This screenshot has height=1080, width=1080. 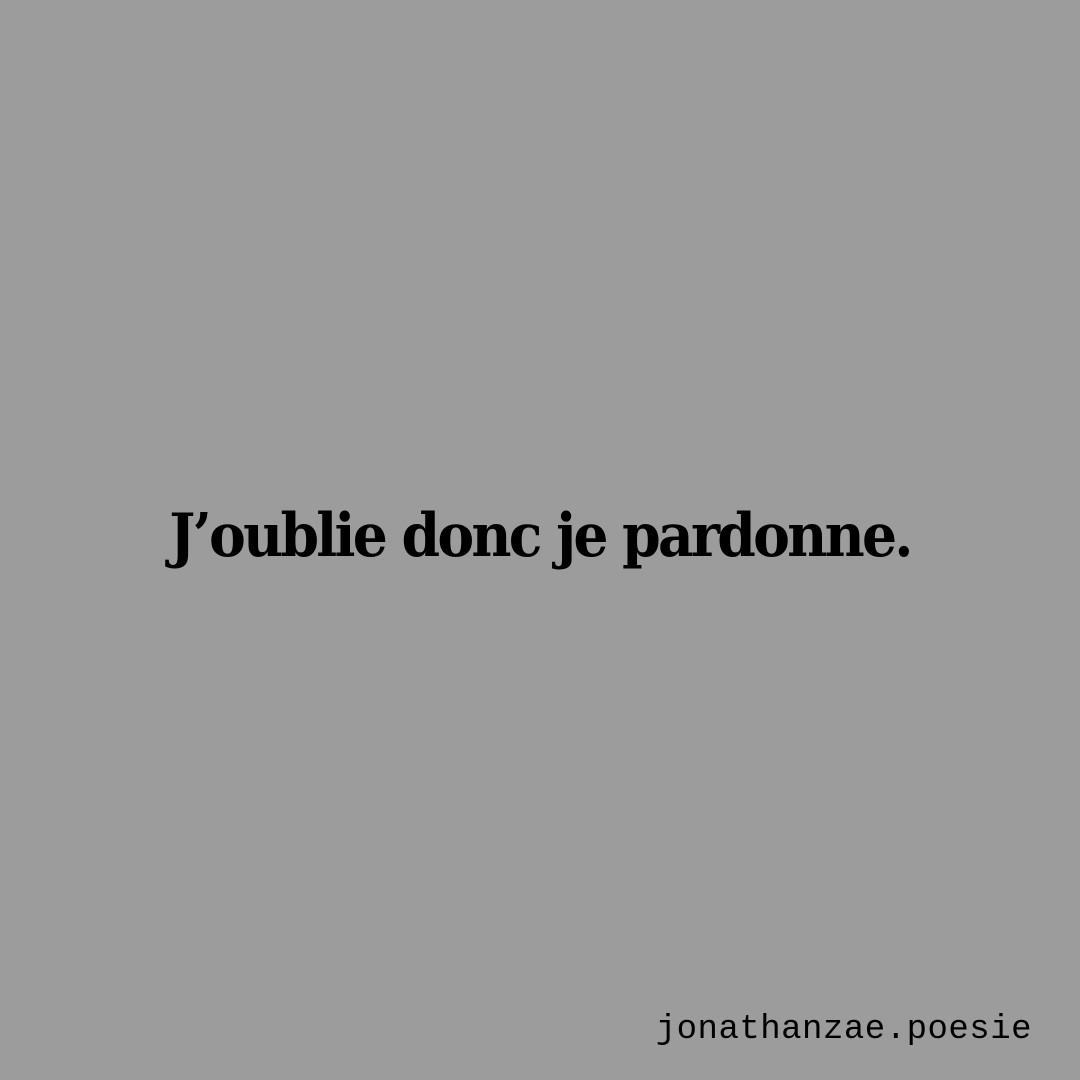 What do you see at coordinates (843, 1030) in the screenshot?
I see `author-handle: jonathanzae.poesie` at bounding box center [843, 1030].